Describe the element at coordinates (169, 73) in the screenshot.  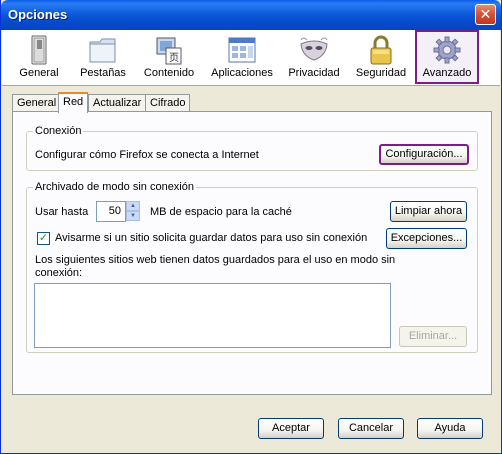
I see `toolbar-item-label: Contenido` at that location.